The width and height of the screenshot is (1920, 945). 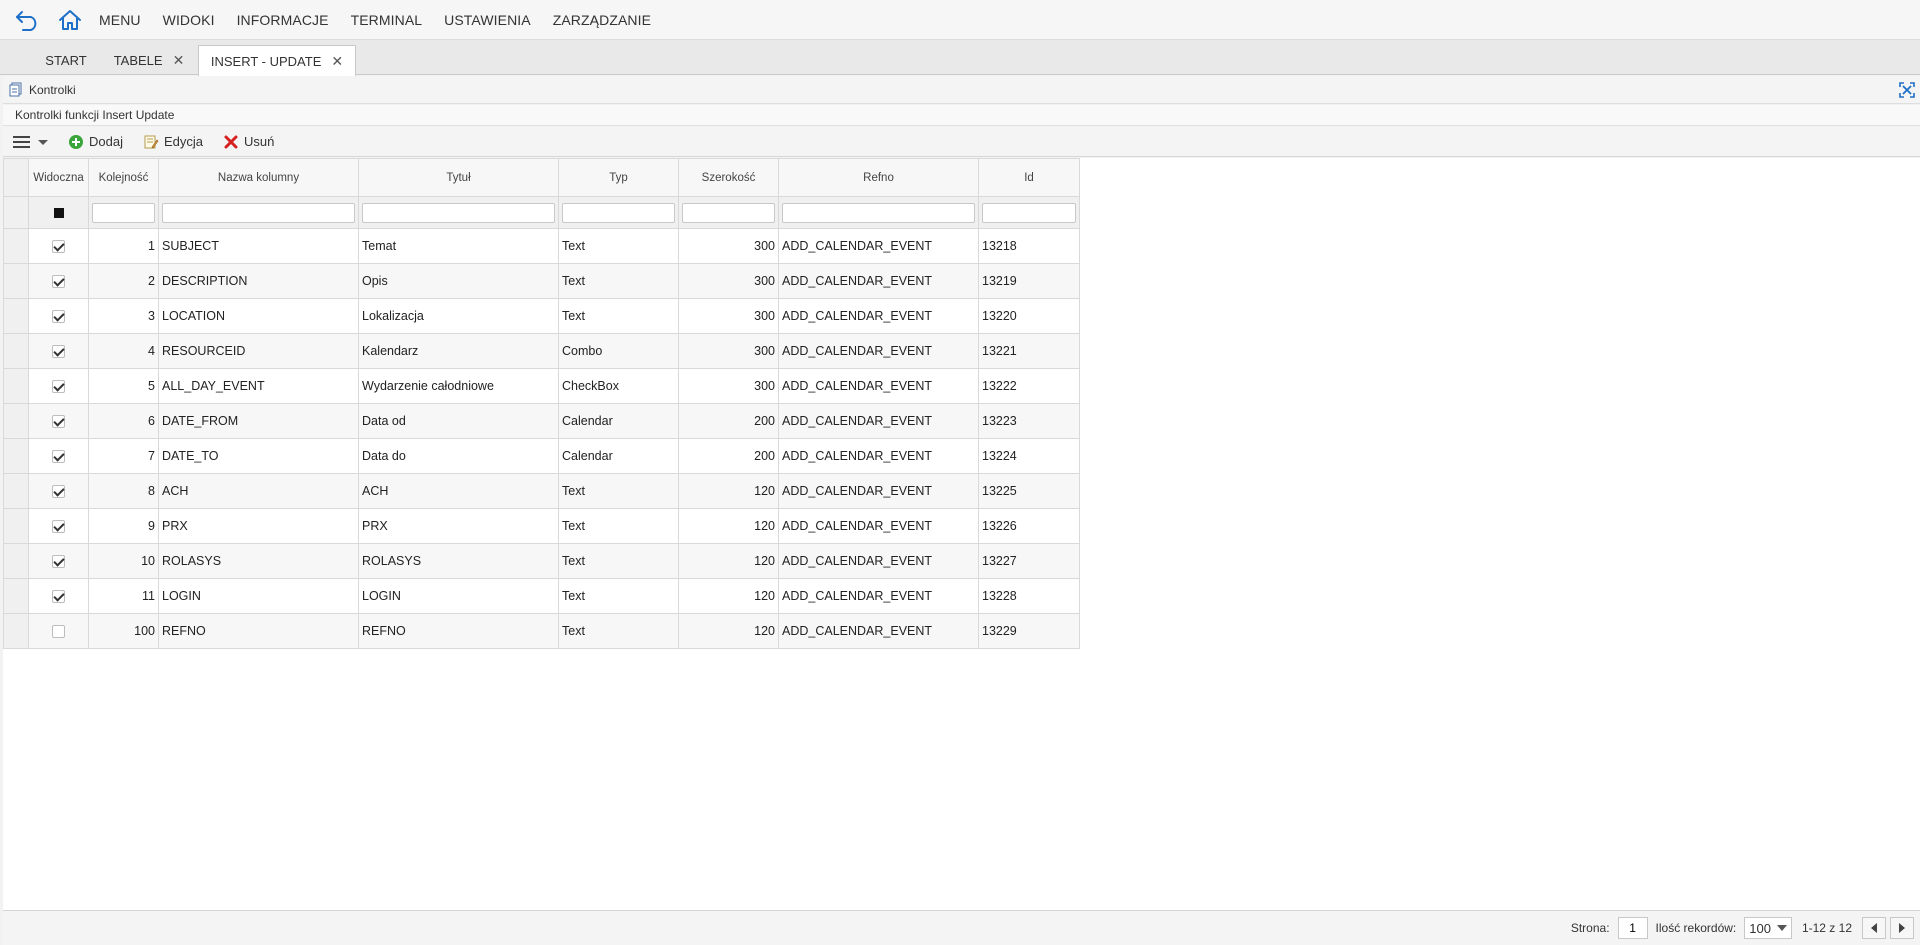 What do you see at coordinates (458, 177) in the screenshot?
I see `col-header-tytul: Tytuł` at bounding box center [458, 177].